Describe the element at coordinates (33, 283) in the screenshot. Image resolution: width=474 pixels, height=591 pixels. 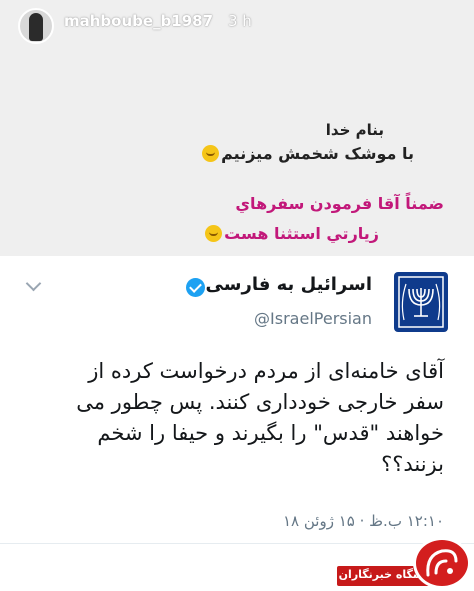
I see `chevron-down-icon` at that location.